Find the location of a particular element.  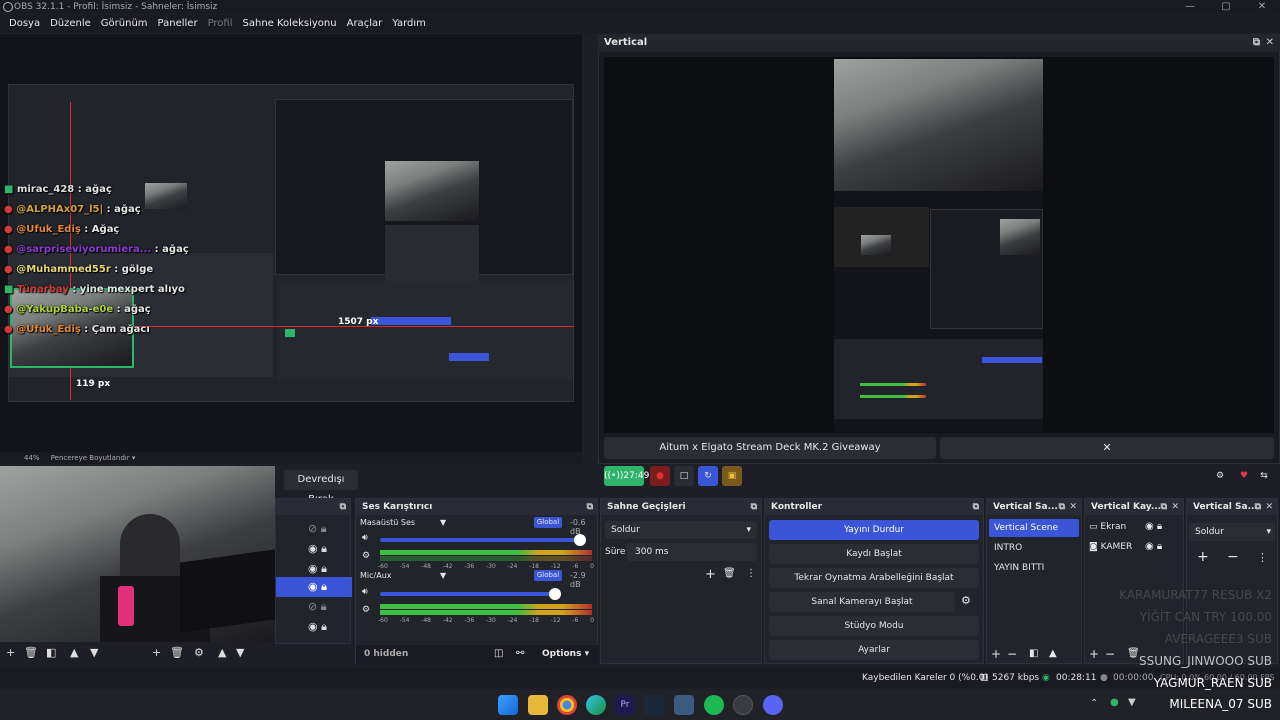

stop-button: □ is located at coordinates (684, 476).